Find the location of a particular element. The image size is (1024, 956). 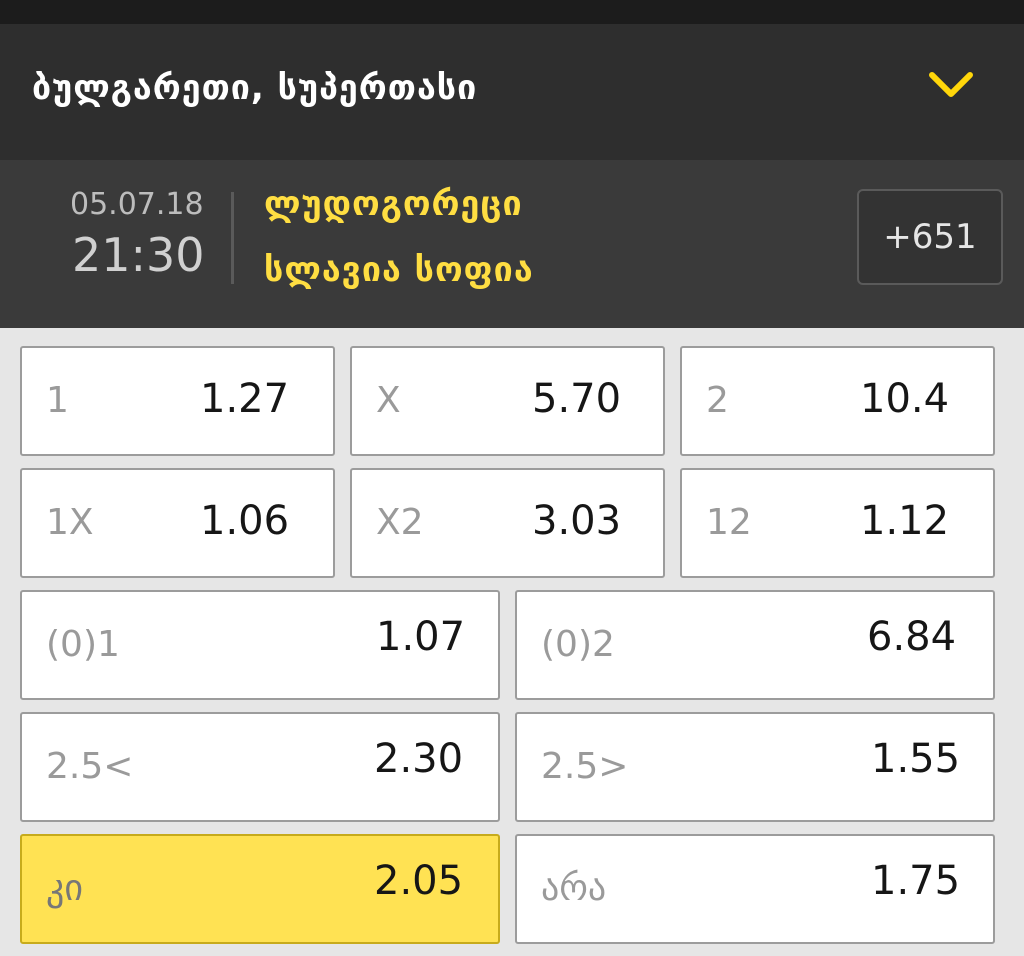

odds-value: 1.06 is located at coordinates (245, 521).